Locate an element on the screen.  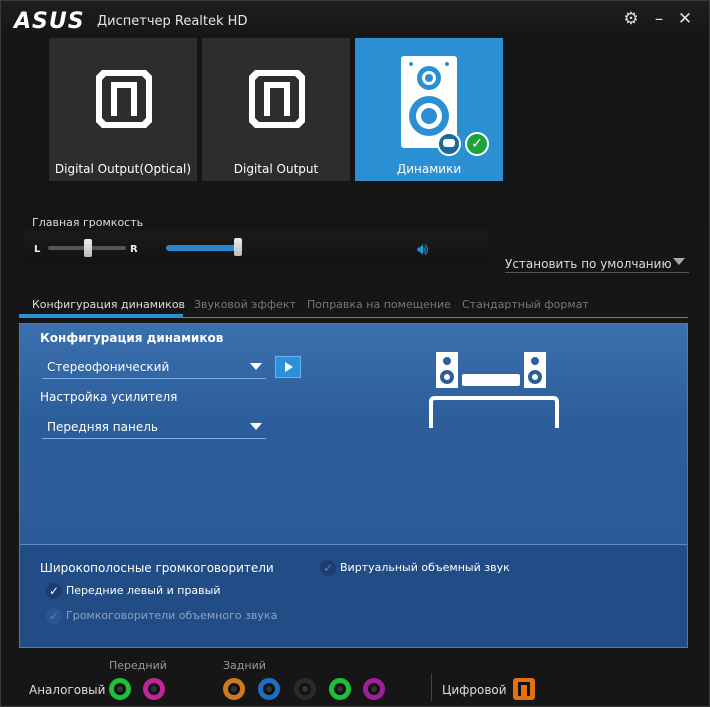
panel-title: Конфигурация динамиков is located at coordinates (132, 338).